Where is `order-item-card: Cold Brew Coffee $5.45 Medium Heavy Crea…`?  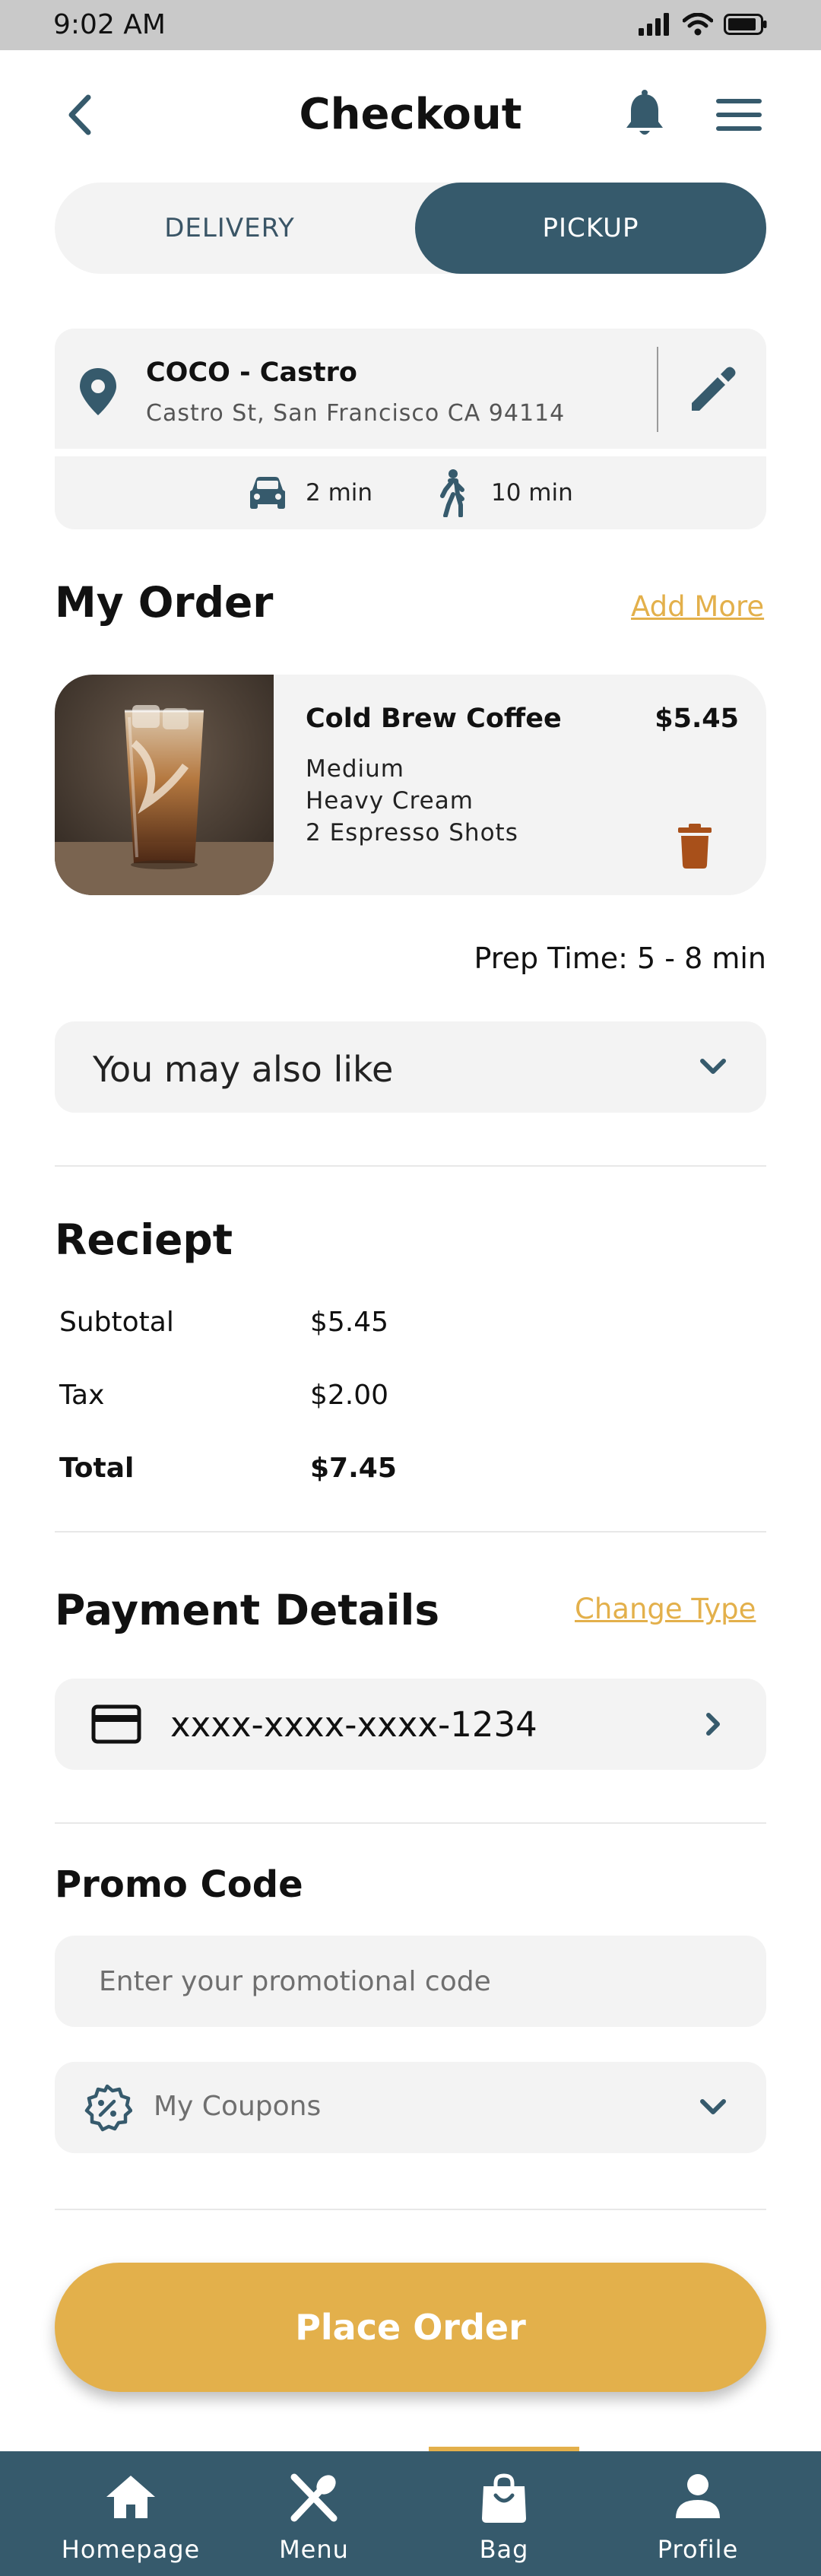 order-item-card: Cold Brew Coffee $5.45 Medium Heavy Crea… is located at coordinates (410, 785).